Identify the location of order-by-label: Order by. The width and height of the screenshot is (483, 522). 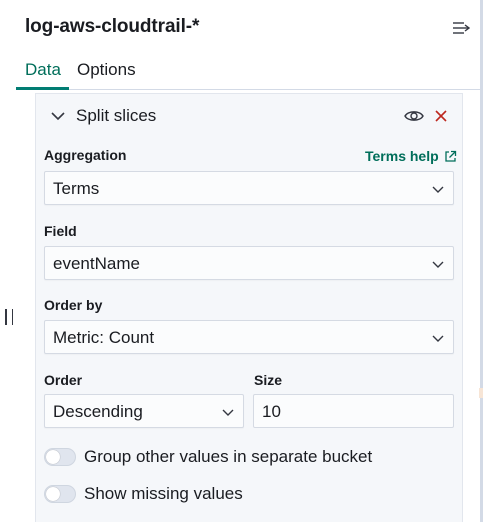
(73, 305).